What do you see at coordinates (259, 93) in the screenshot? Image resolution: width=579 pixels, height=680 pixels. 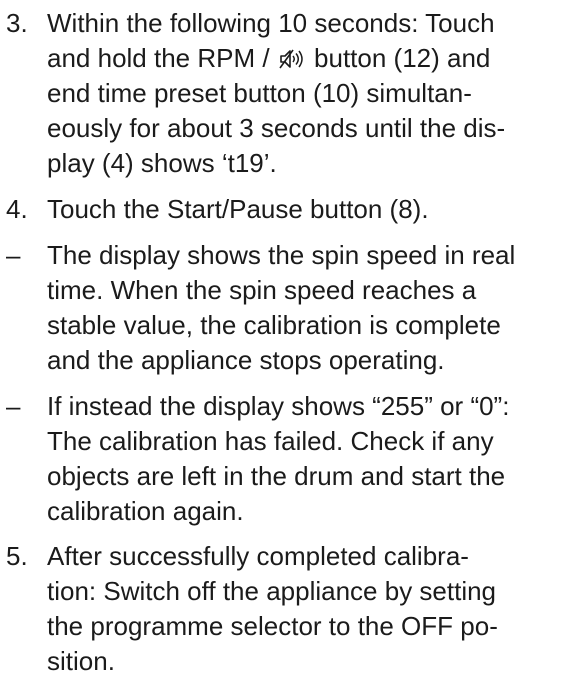 I see `text-line: end time preset button (10) simultan-` at bounding box center [259, 93].